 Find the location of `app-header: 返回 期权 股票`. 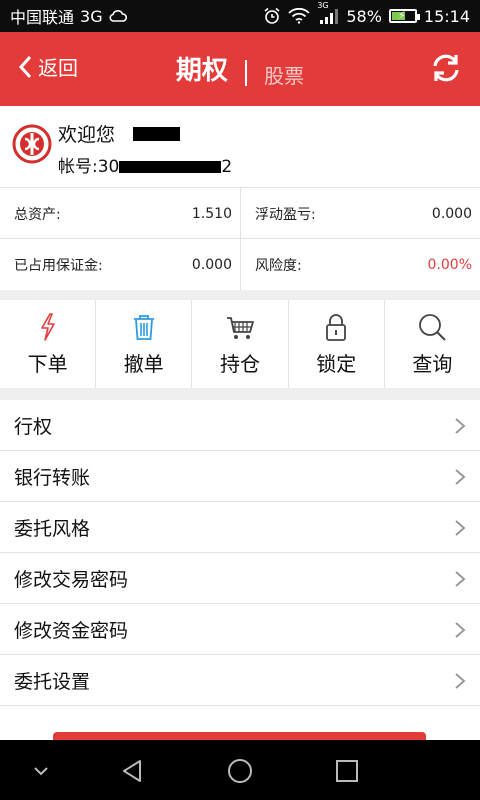

app-header: 返回 期权 股票 is located at coordinates (240, 69).